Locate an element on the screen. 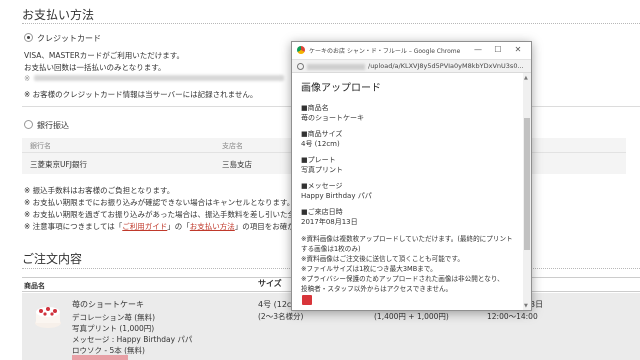 The image size is (640, 360). order-section-title: ご注文内容 is located at coordinates (52, 259).